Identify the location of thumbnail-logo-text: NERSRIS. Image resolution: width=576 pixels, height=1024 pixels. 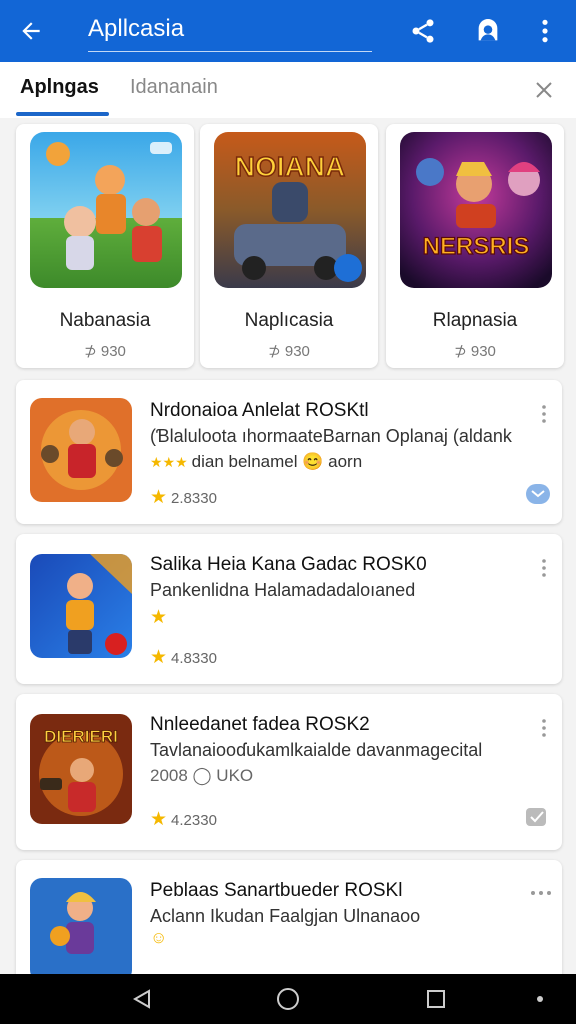
(476, 246).